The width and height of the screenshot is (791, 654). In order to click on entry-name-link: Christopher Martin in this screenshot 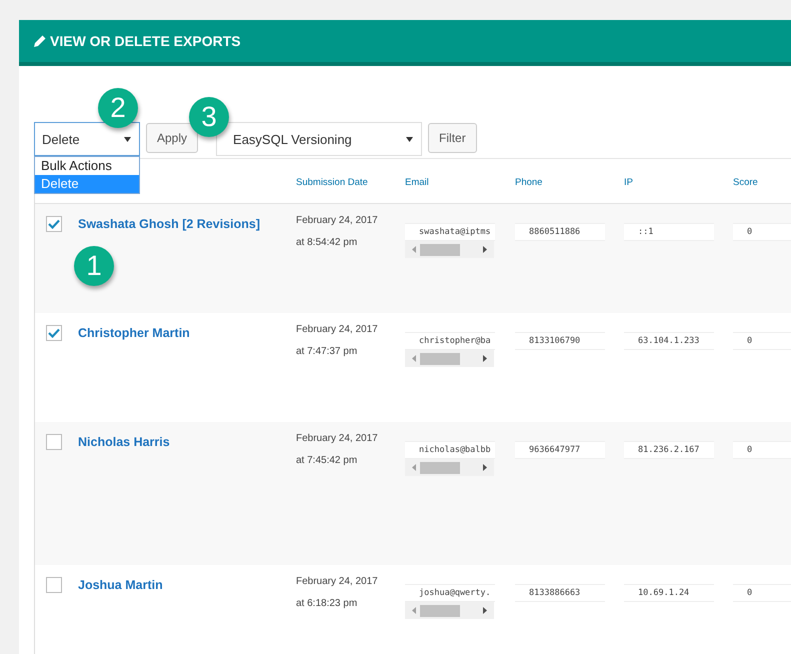, I will do `click(134, 333)`.